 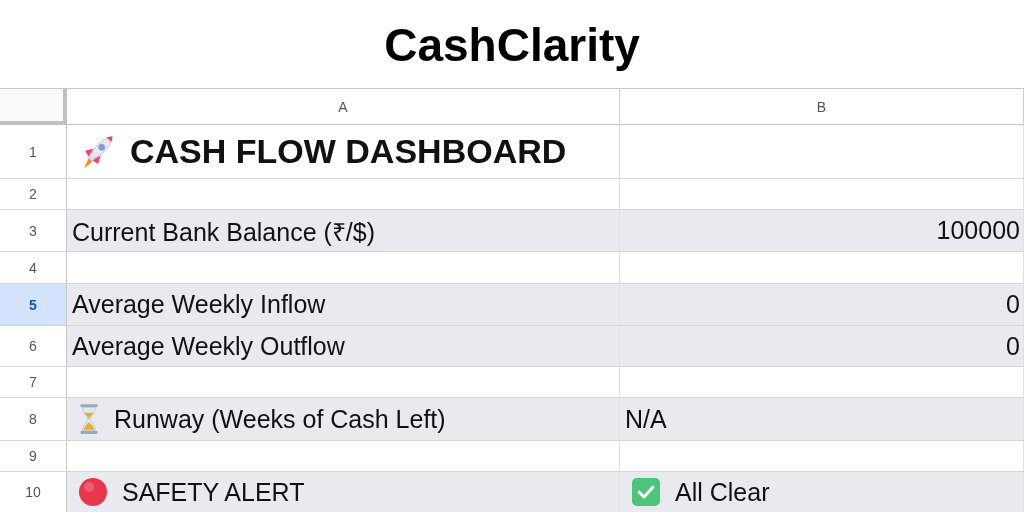 I want to click on sheet-heading: CASH FLOW DASHBOARD, so click(x=348, y=151).